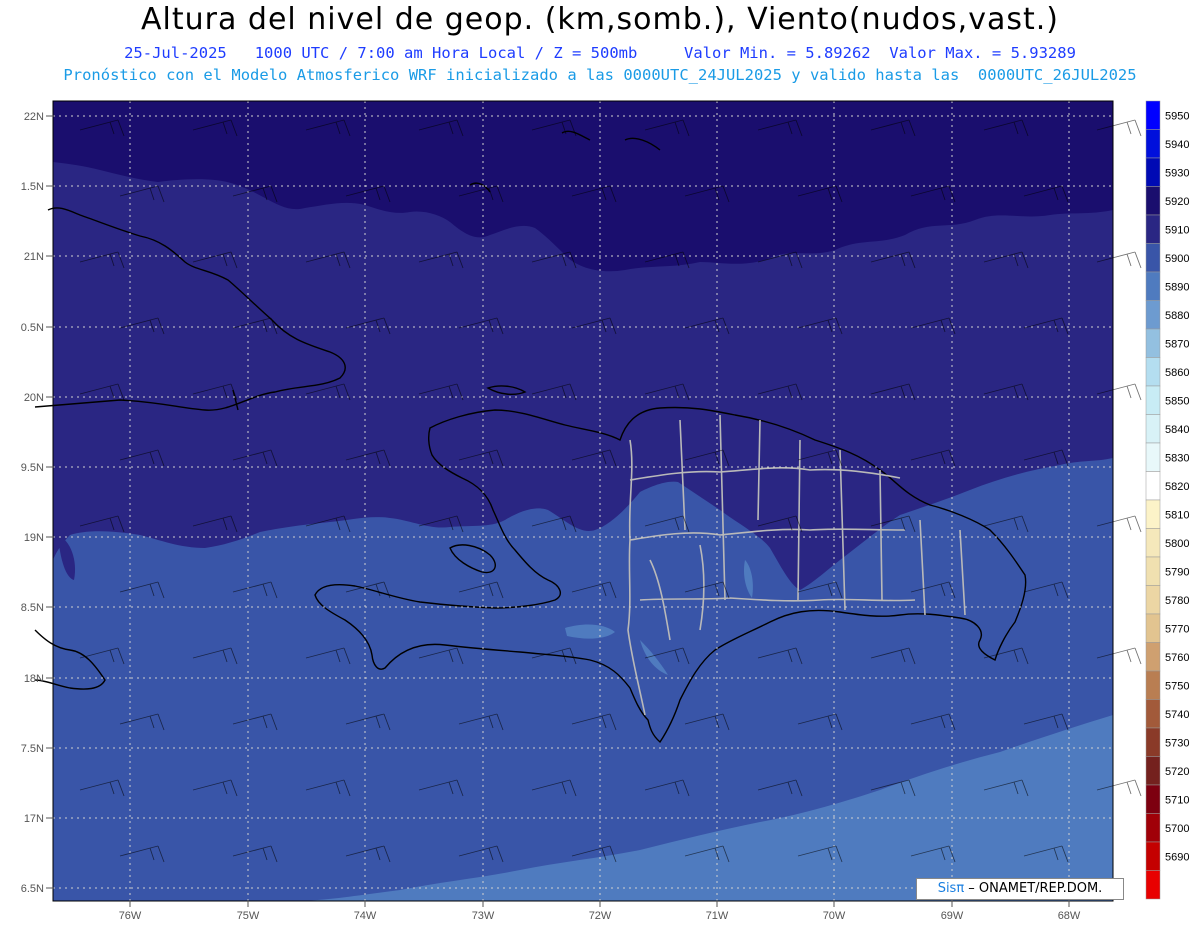  Describe the element at coordinates (1177, 402) in the screenshot. I see `colorbar-label: 5850` at that location.